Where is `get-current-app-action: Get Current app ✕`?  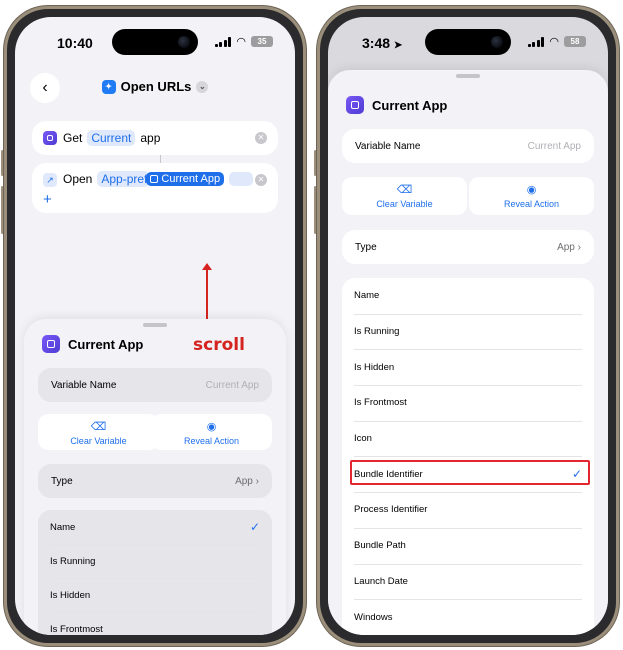 get-current-app-action: Get Current app ✕ is located at coordinates (155, 138).